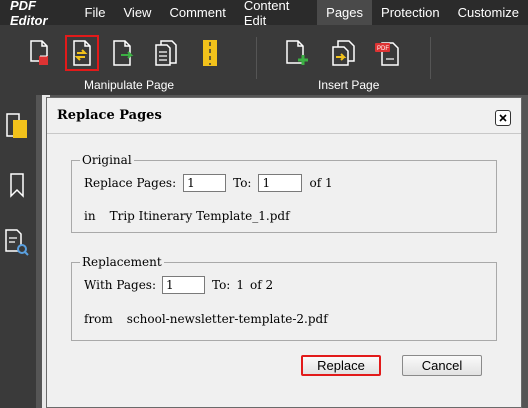 This screenshot has width=528, height=408. Describe the element at coordinates (120, 285) in the screenshot. I see `with-pages-label: With Pages:` at that location.